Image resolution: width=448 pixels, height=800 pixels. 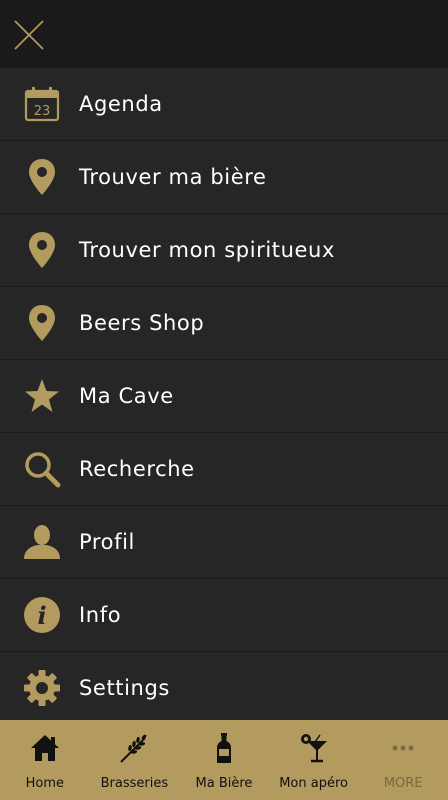 I want to click on menu-label-info: Info, so click(x=100, y=615).